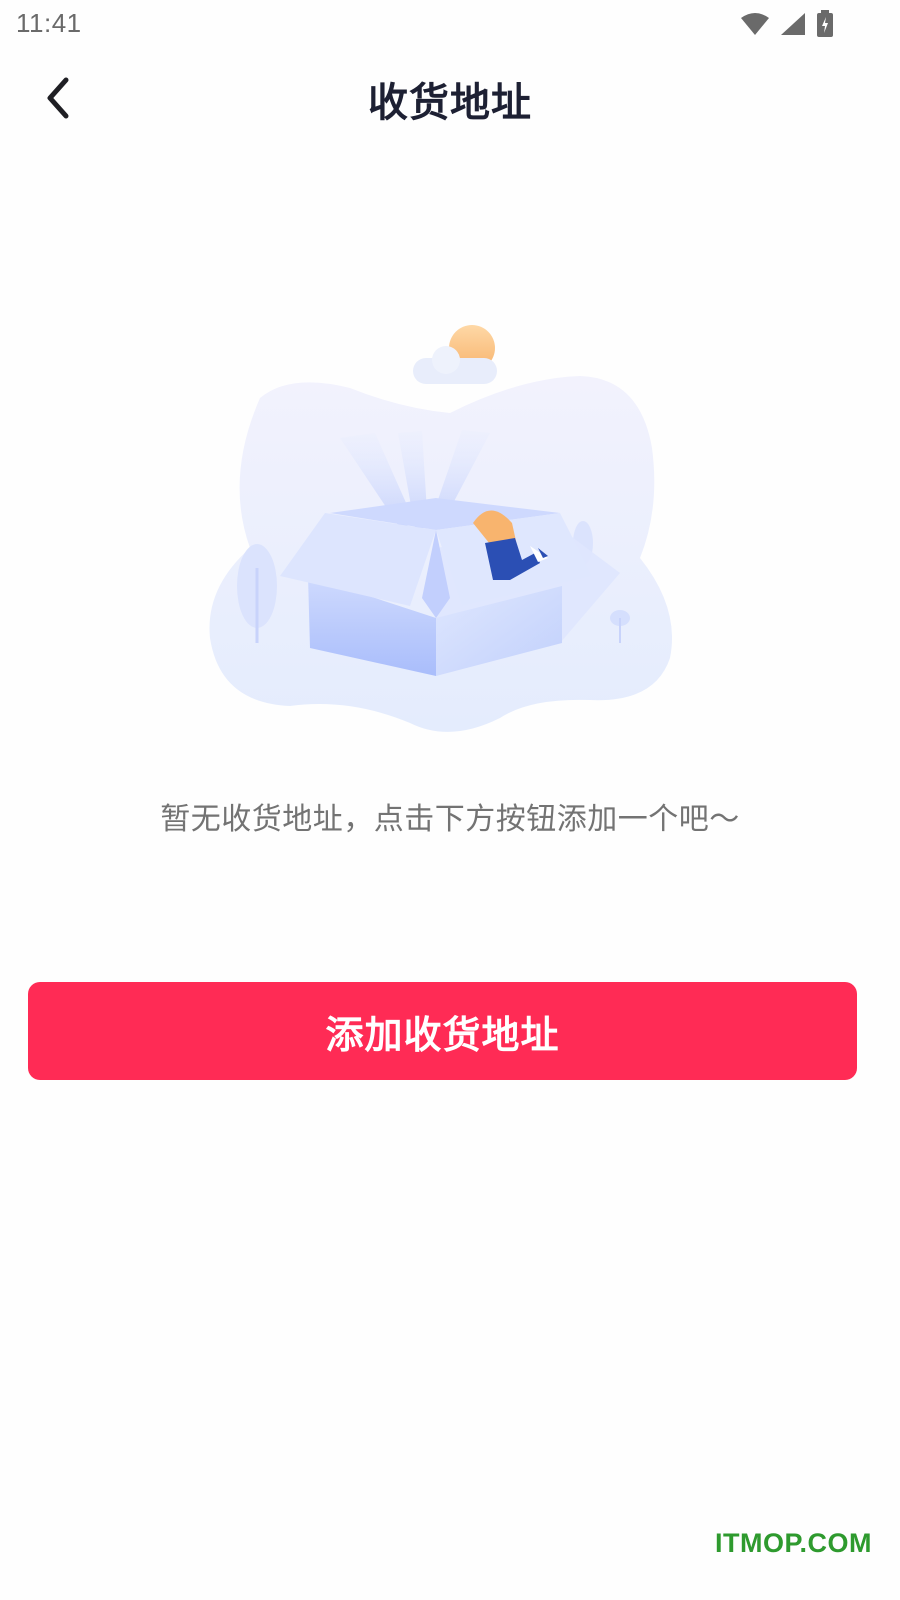  I want to click on status-icons, so click(787, 24).